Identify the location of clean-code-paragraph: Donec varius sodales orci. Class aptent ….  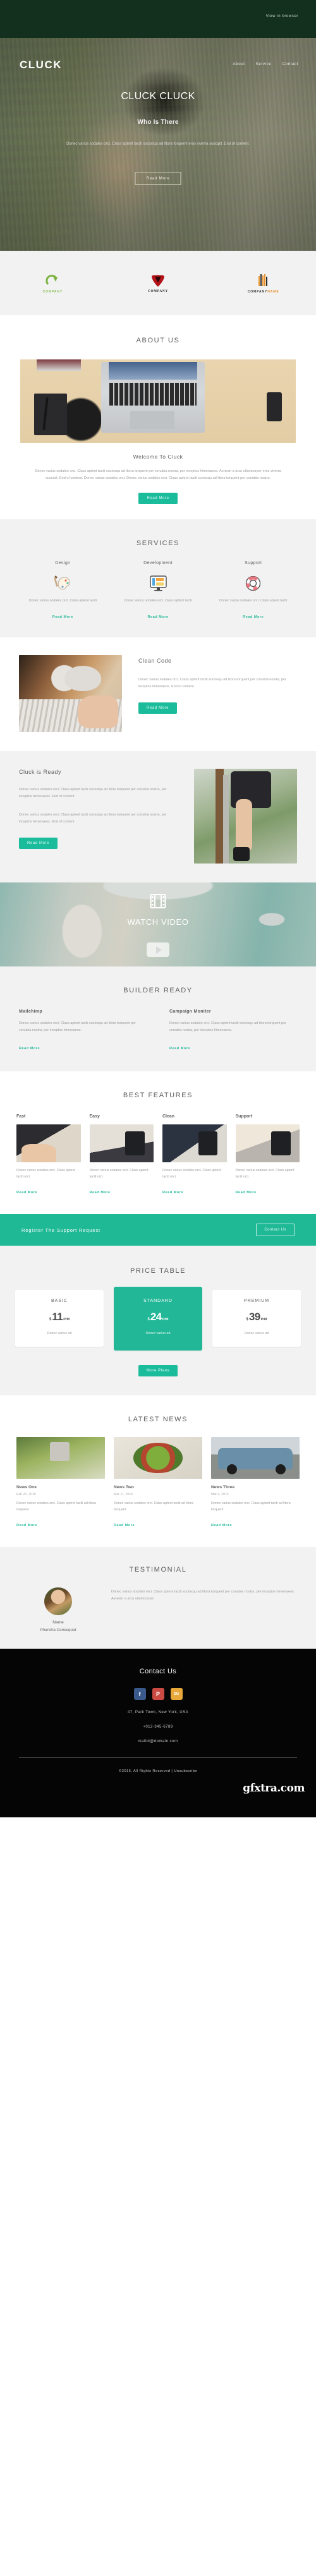
(212, 683).